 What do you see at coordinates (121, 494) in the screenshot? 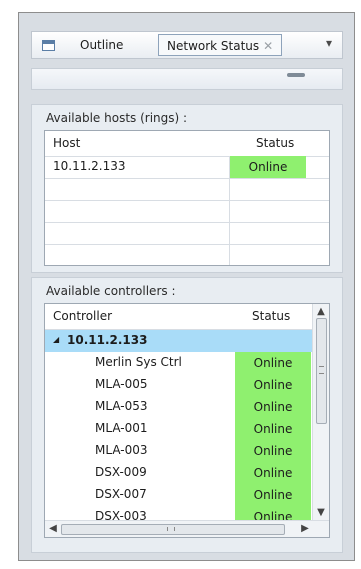
I see `controller-name: DSX-007` at bounding box center [121, 494].